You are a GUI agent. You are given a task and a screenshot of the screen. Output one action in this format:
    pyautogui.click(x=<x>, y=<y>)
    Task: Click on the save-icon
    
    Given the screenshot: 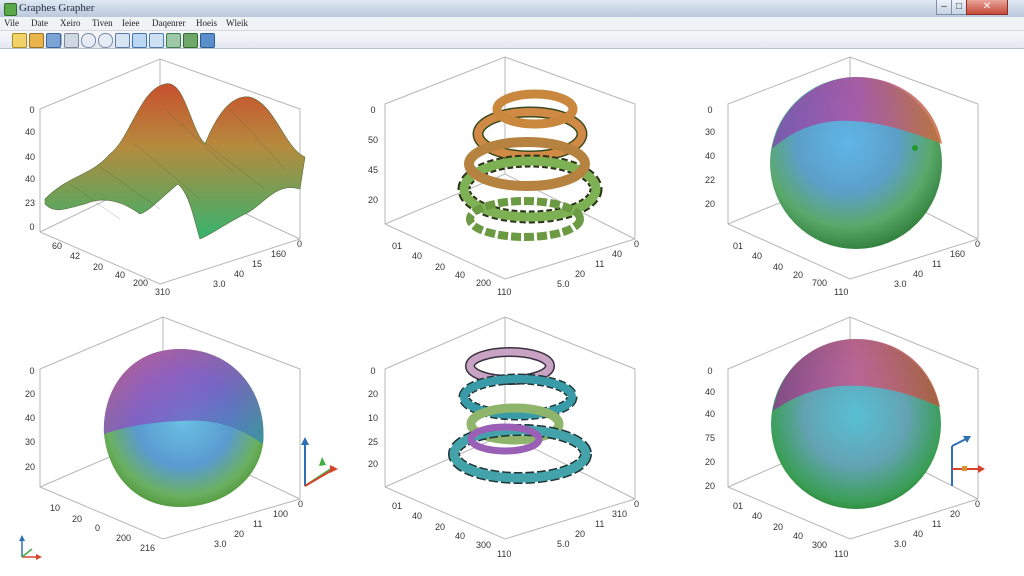 What is the action you would take?
    pyautogui.click(x=53, y=40)
    